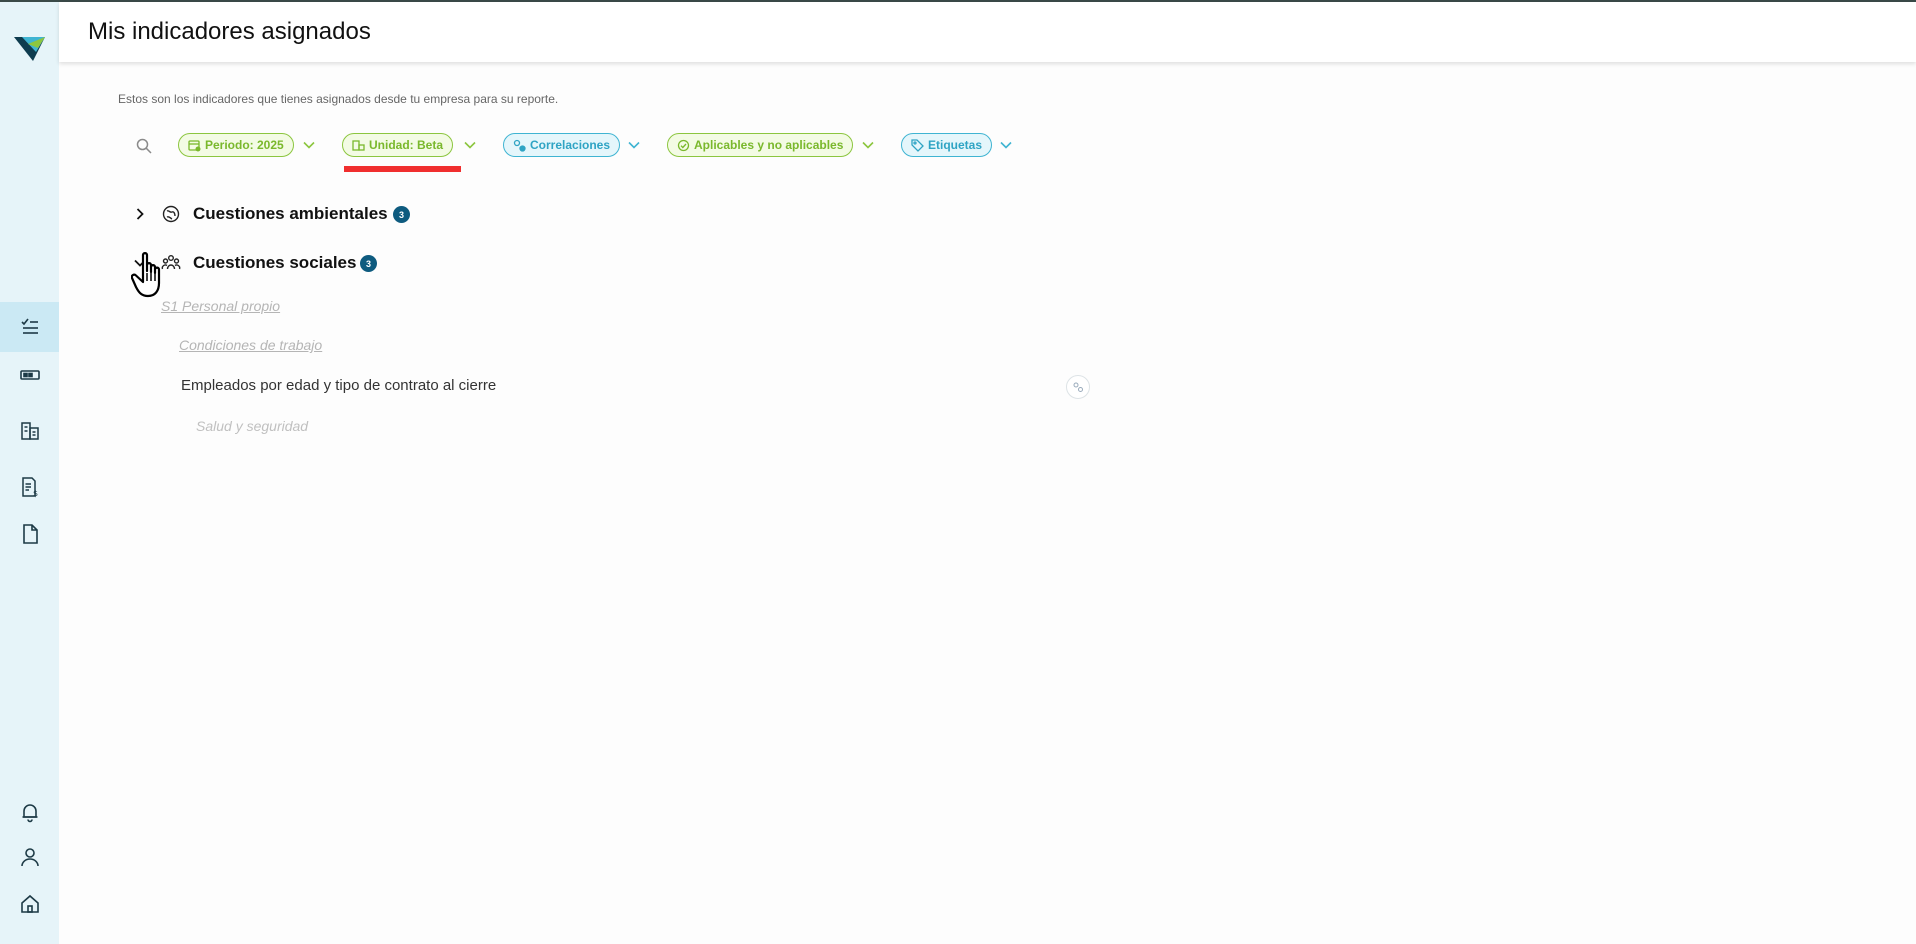 The width and height of the screenshot is (1916, 944). I want to click on sidebar-item-documents, so click(29, 534).